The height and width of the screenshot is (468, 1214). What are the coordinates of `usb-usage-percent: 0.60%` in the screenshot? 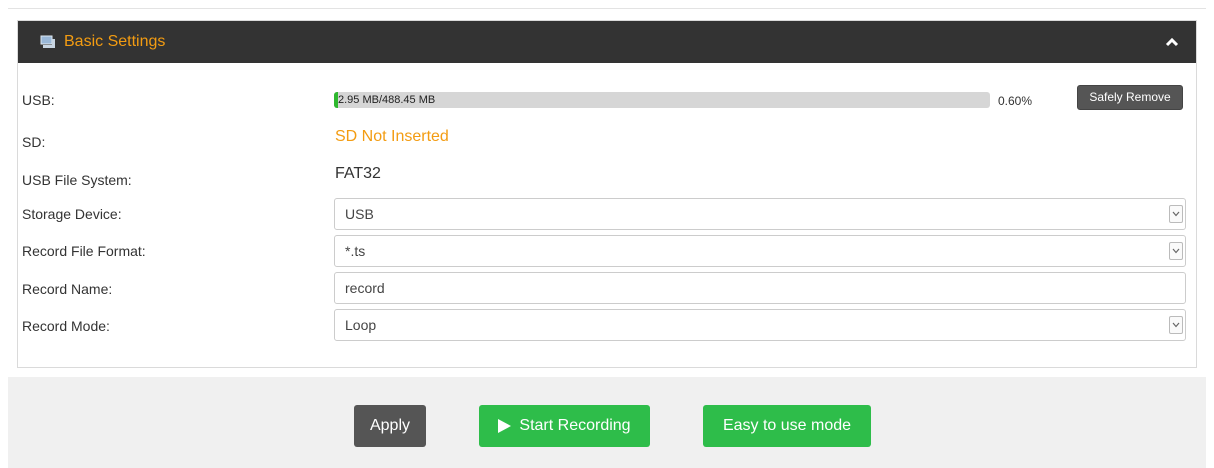 It's located at (1015, 101).